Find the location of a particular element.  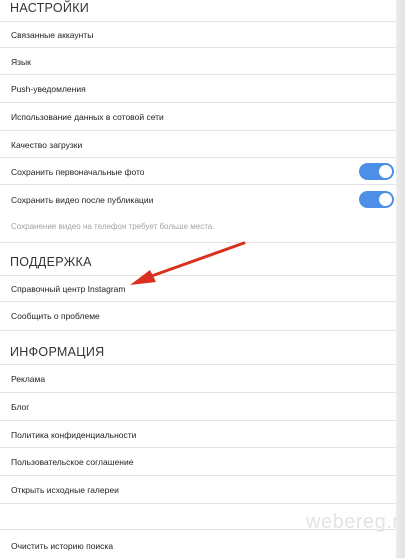

arrow-shaft is located at coordinates (195, 260).